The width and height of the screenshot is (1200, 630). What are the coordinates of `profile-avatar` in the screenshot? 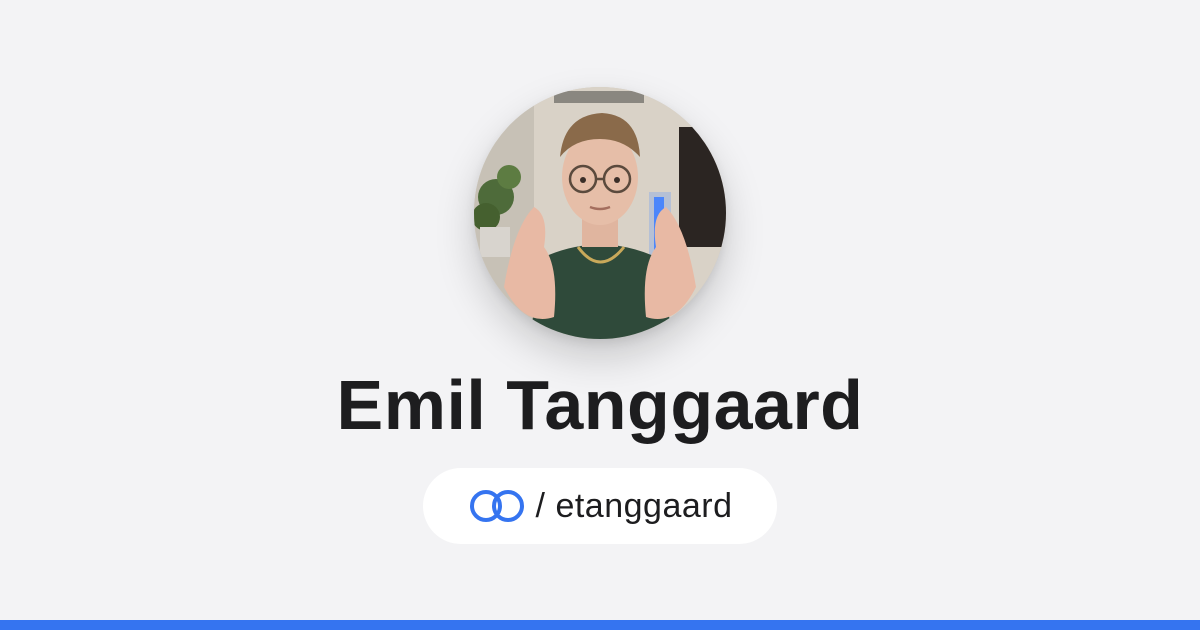 It's located at (600, 213).